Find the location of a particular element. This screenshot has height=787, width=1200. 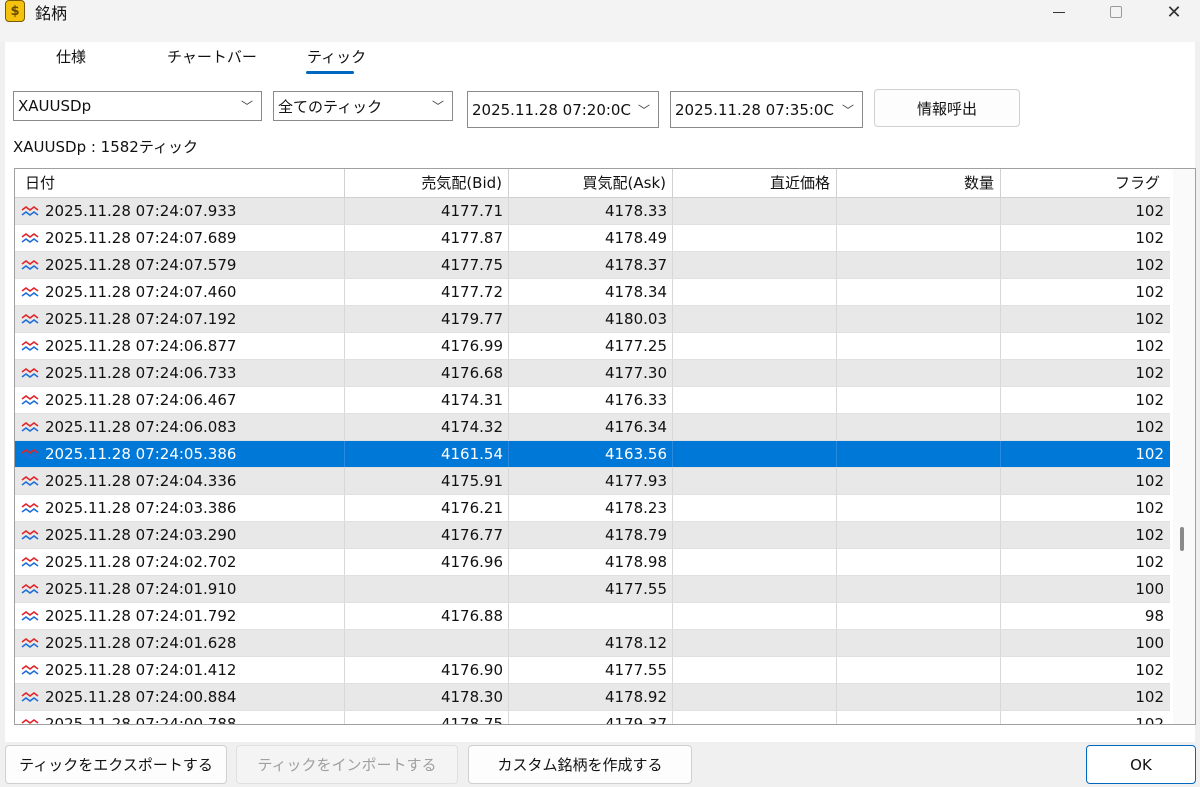

cell-bid: 4179.77 is located at coordinates (427, 319).